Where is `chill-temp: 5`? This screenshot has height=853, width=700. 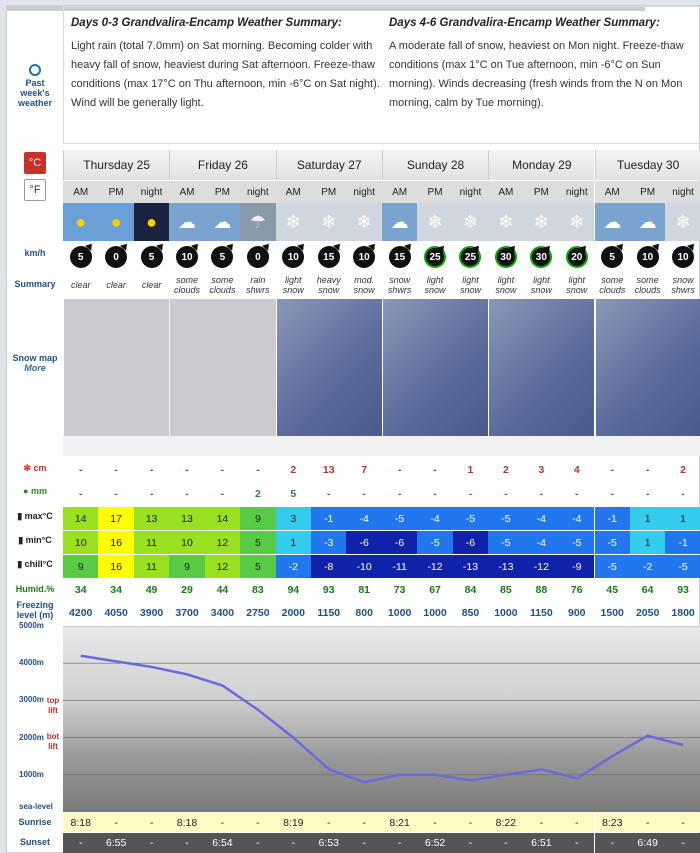
chill-temp: 5 is located at coordinates (258, 566).